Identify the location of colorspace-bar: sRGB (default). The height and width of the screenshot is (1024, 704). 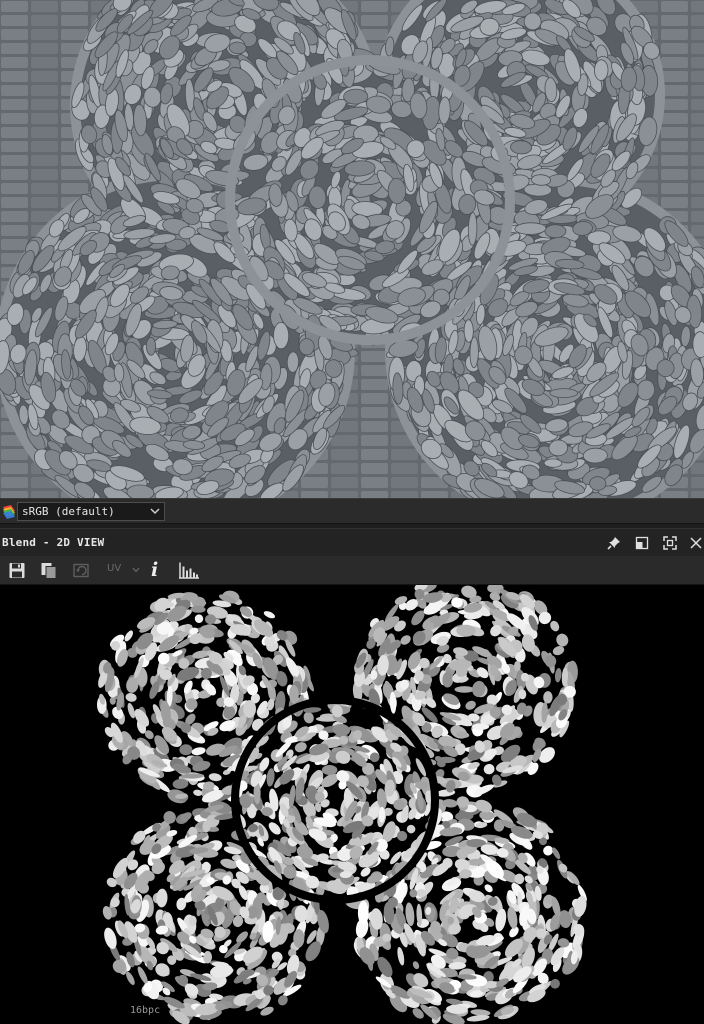
(352, 511).